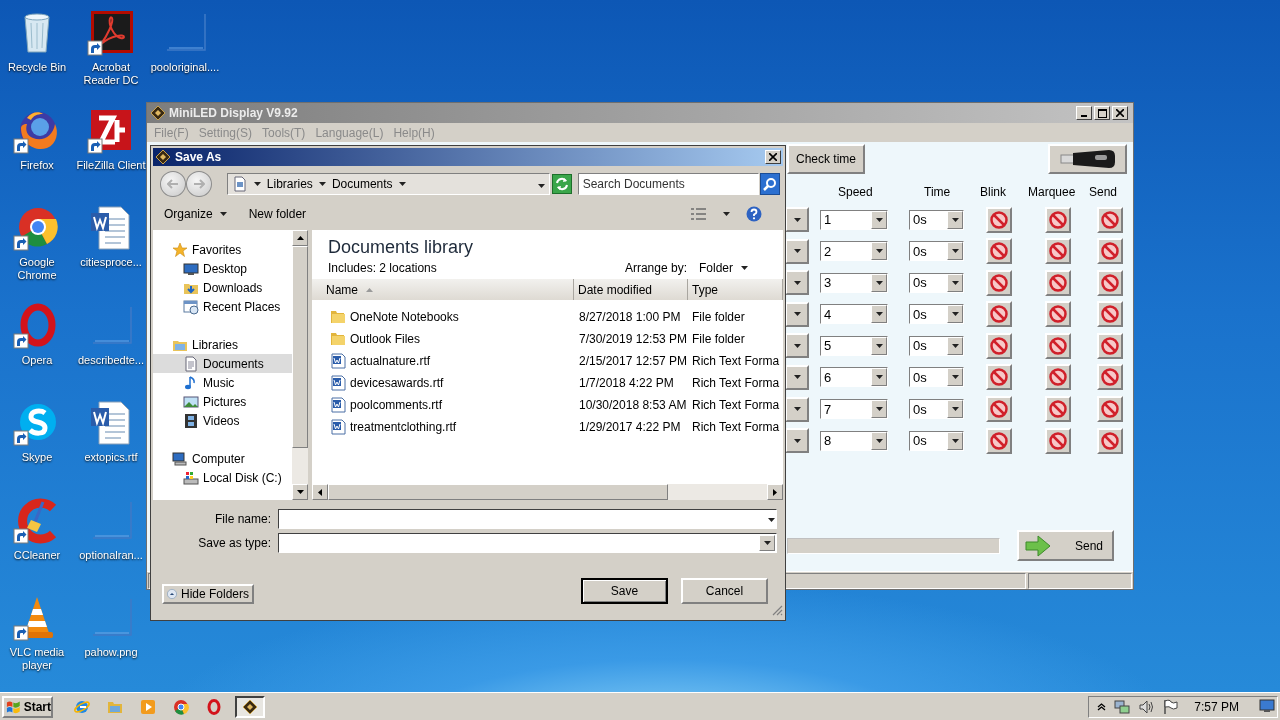 The height and width of the screenshot is (720, 1280). Describe the element at coordinates (1146, 706) in the screenshot. I see `volume-icon` at that location.